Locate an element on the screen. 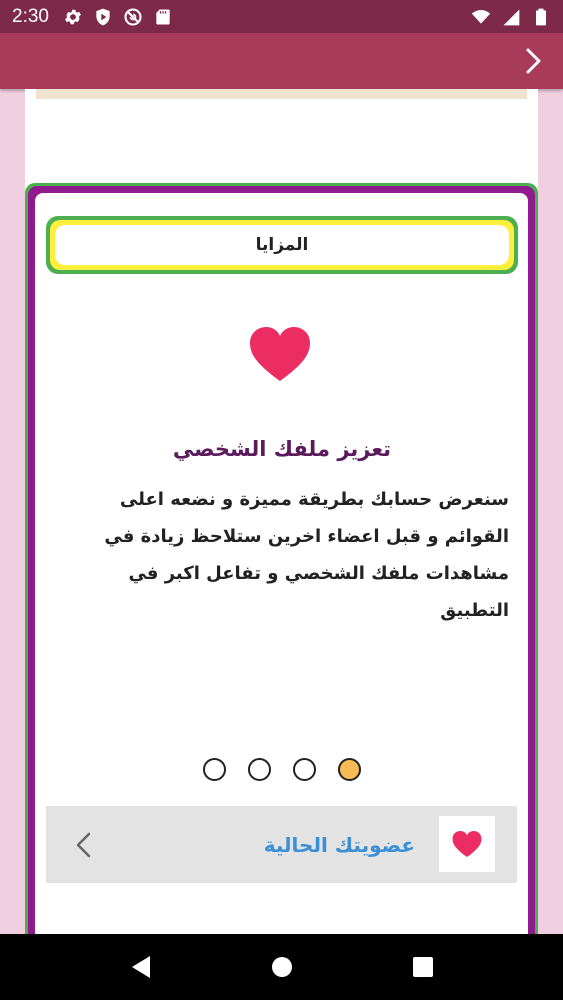 This screenshot has height=1000, width=563. back-icon is located at coordinates (140, 967).